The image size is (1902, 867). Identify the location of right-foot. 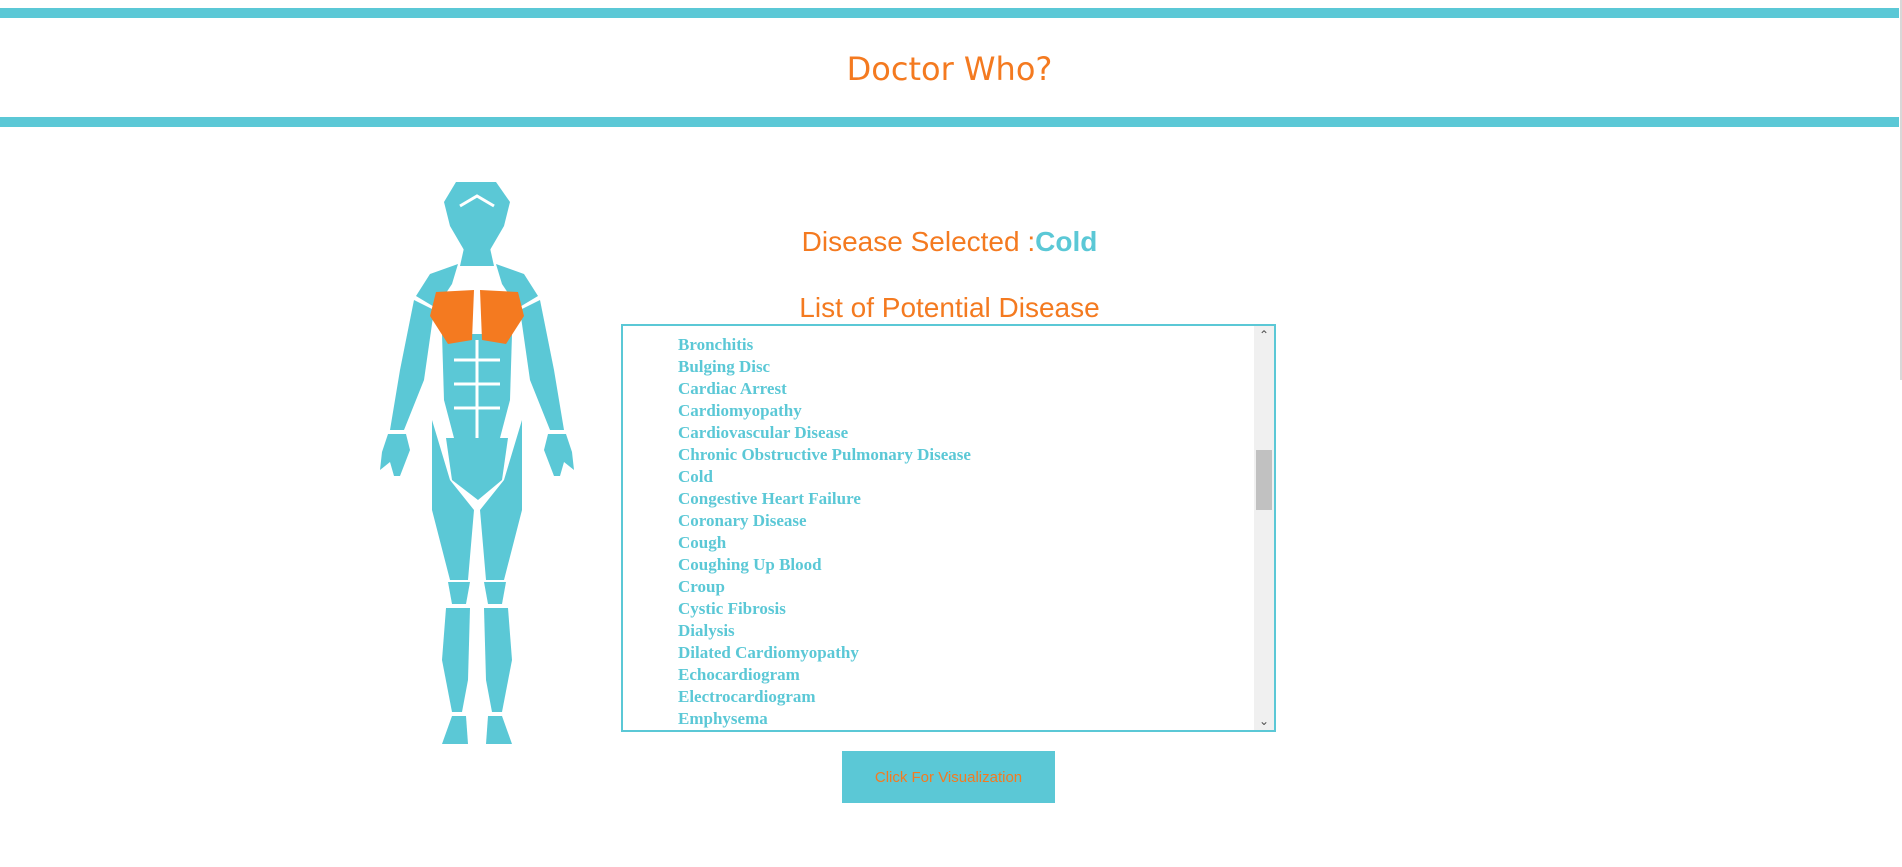
(499, 730).